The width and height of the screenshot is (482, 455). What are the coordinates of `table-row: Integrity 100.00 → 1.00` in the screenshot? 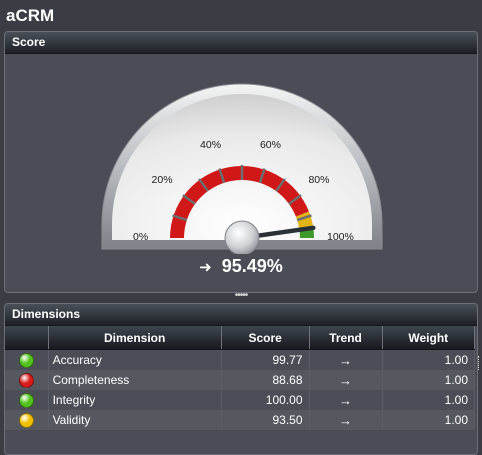 It's located at (240, 400).